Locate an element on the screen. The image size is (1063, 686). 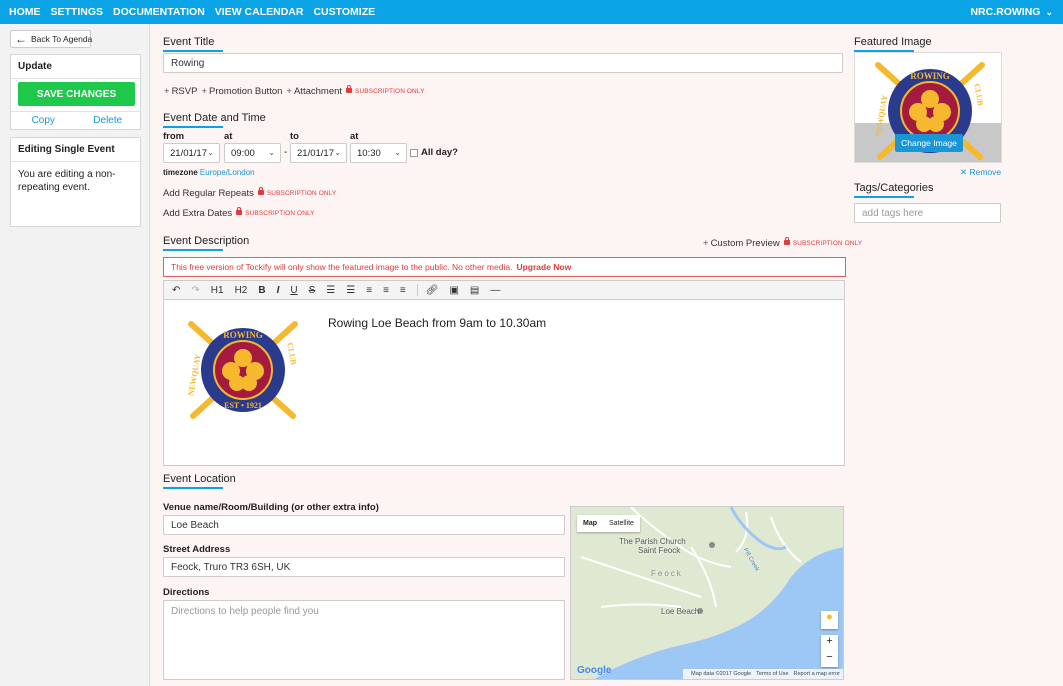
regular-repeats-row: Add Regular Repeats SUBSCRIPTION ONLY is located at coordinates (249, 193).